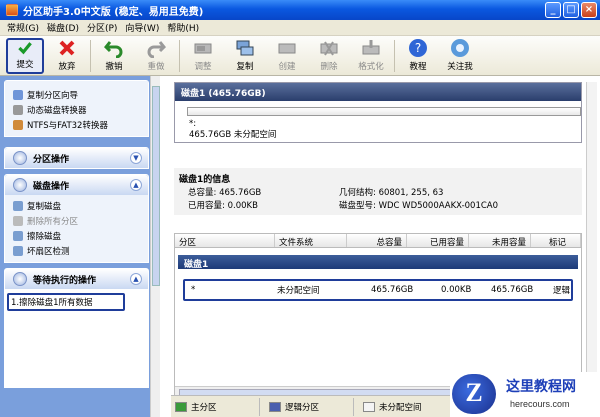  I want to click on resize-icon, so click(203, 48).